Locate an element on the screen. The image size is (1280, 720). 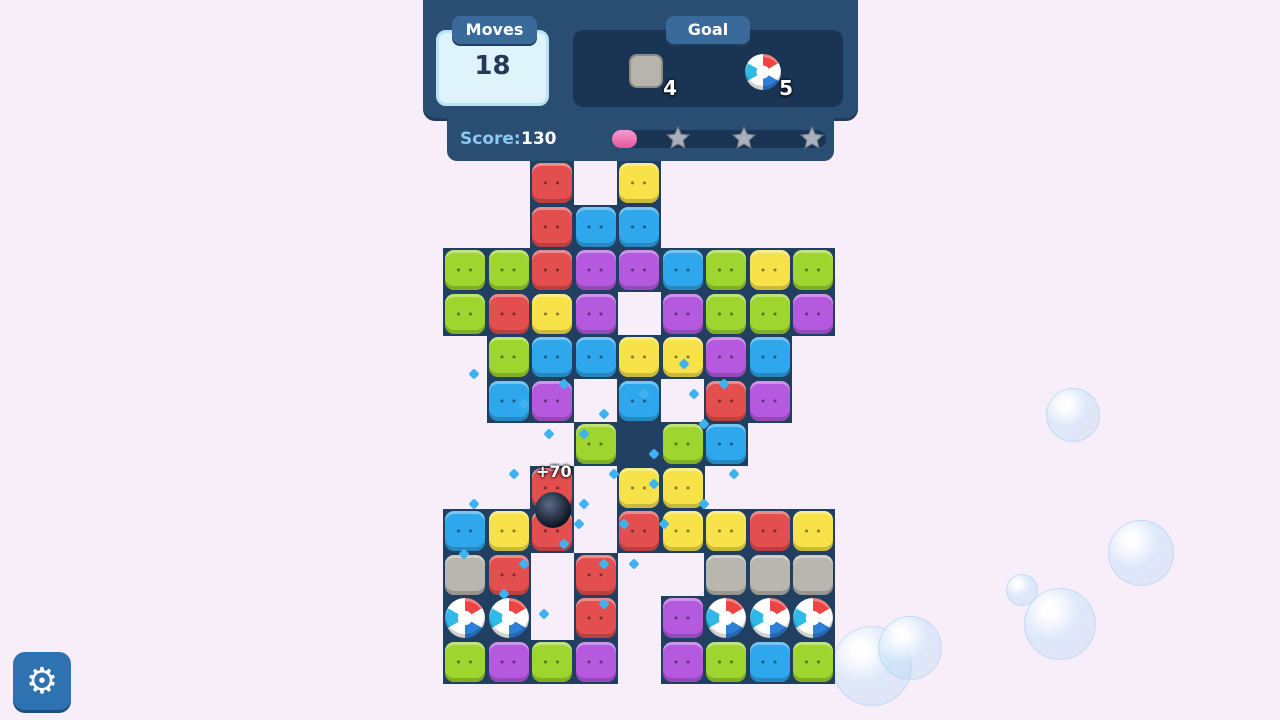
bomb-icon is located at coordinates (553, 510).